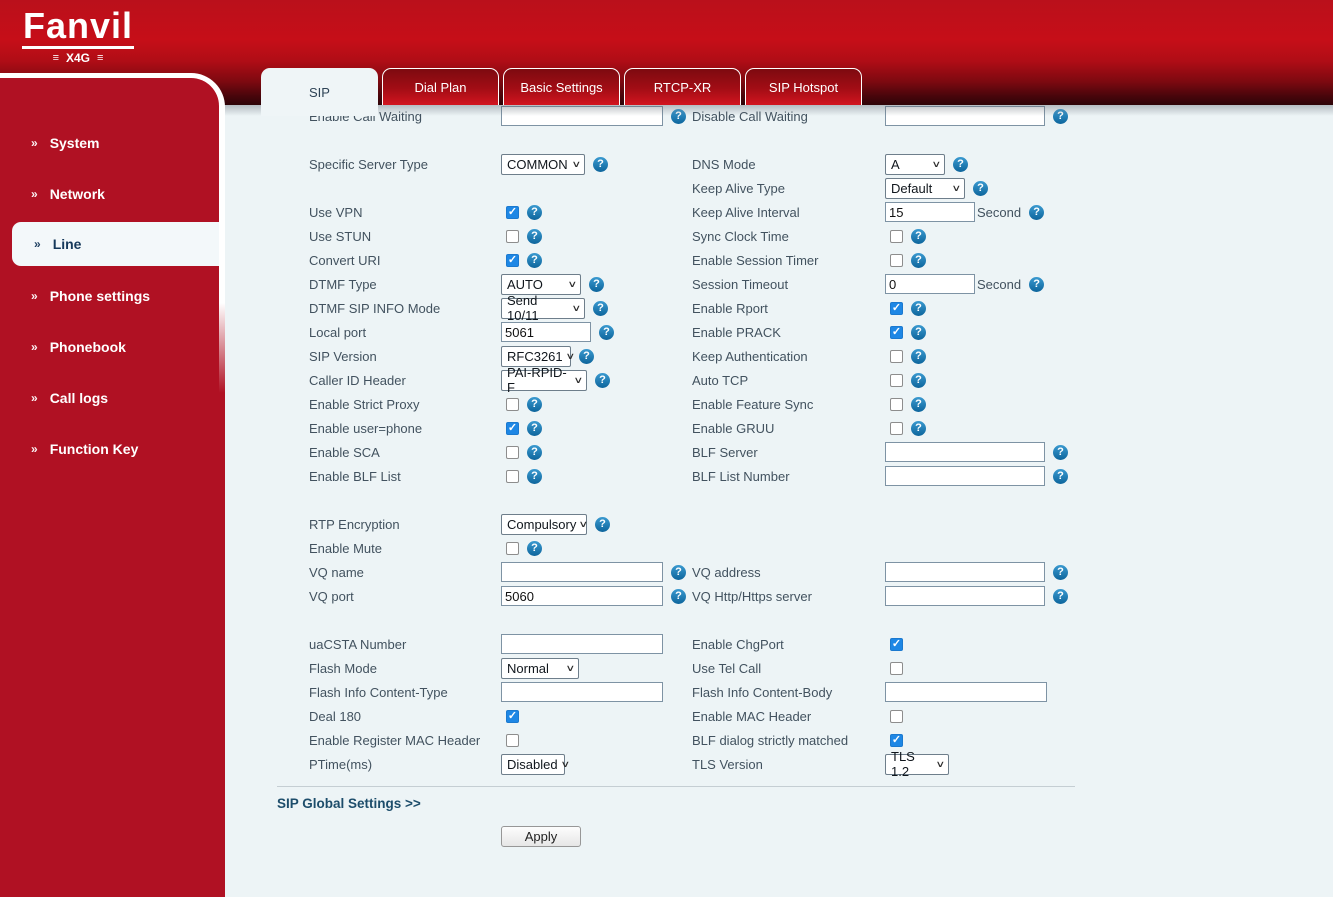 The width and height of the screenshot is (1333, 897). What do you see at coordinates (512, 548) in the screenshot?
I see `enable-mute-checkbox` at bounding box center [512, 548].